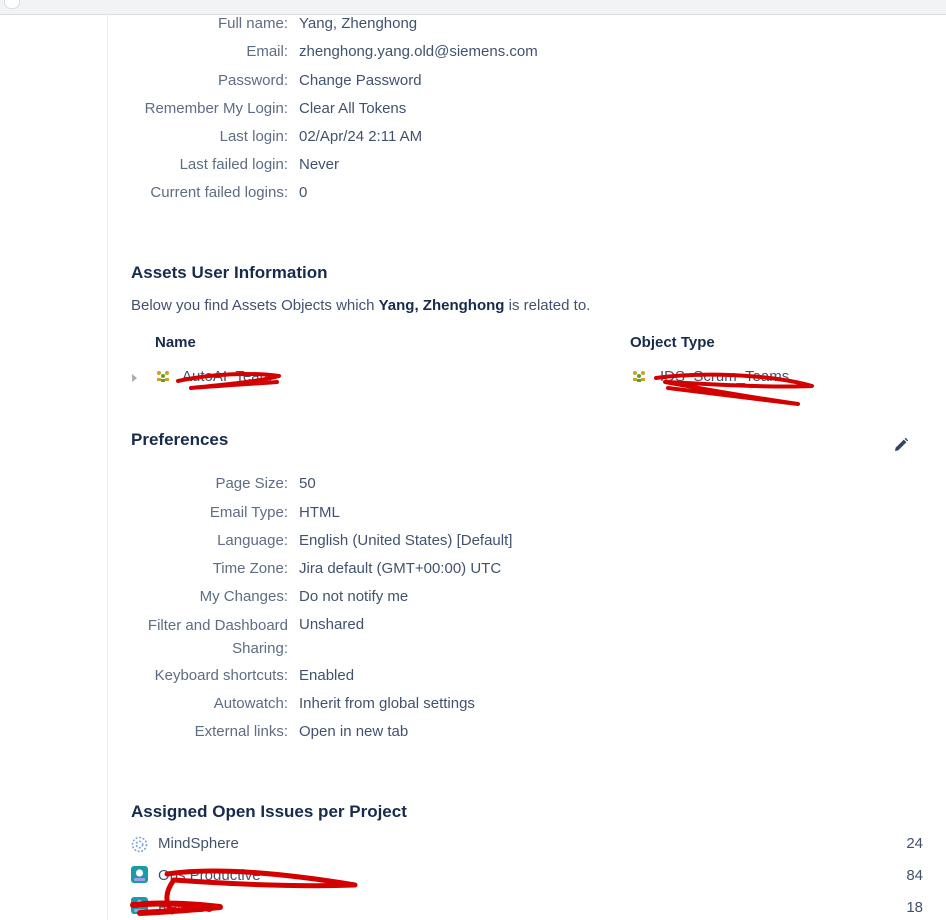  I want to click on current-failed-logins-row: Current failed logins: 0, so click(473, 193).